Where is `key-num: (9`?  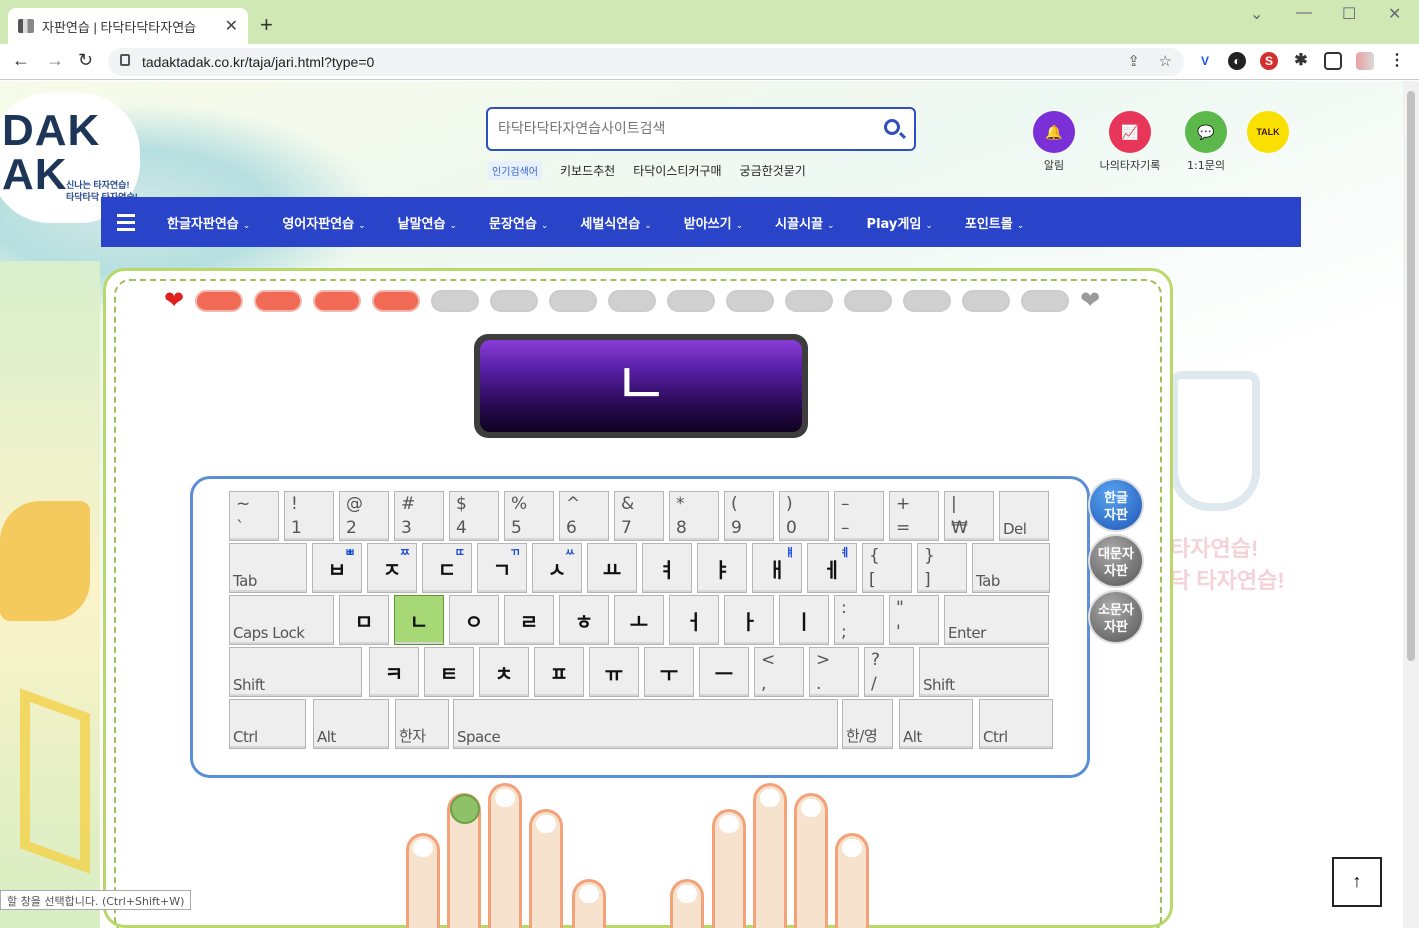 key-num: (9 is located at coordinates (749, 516).